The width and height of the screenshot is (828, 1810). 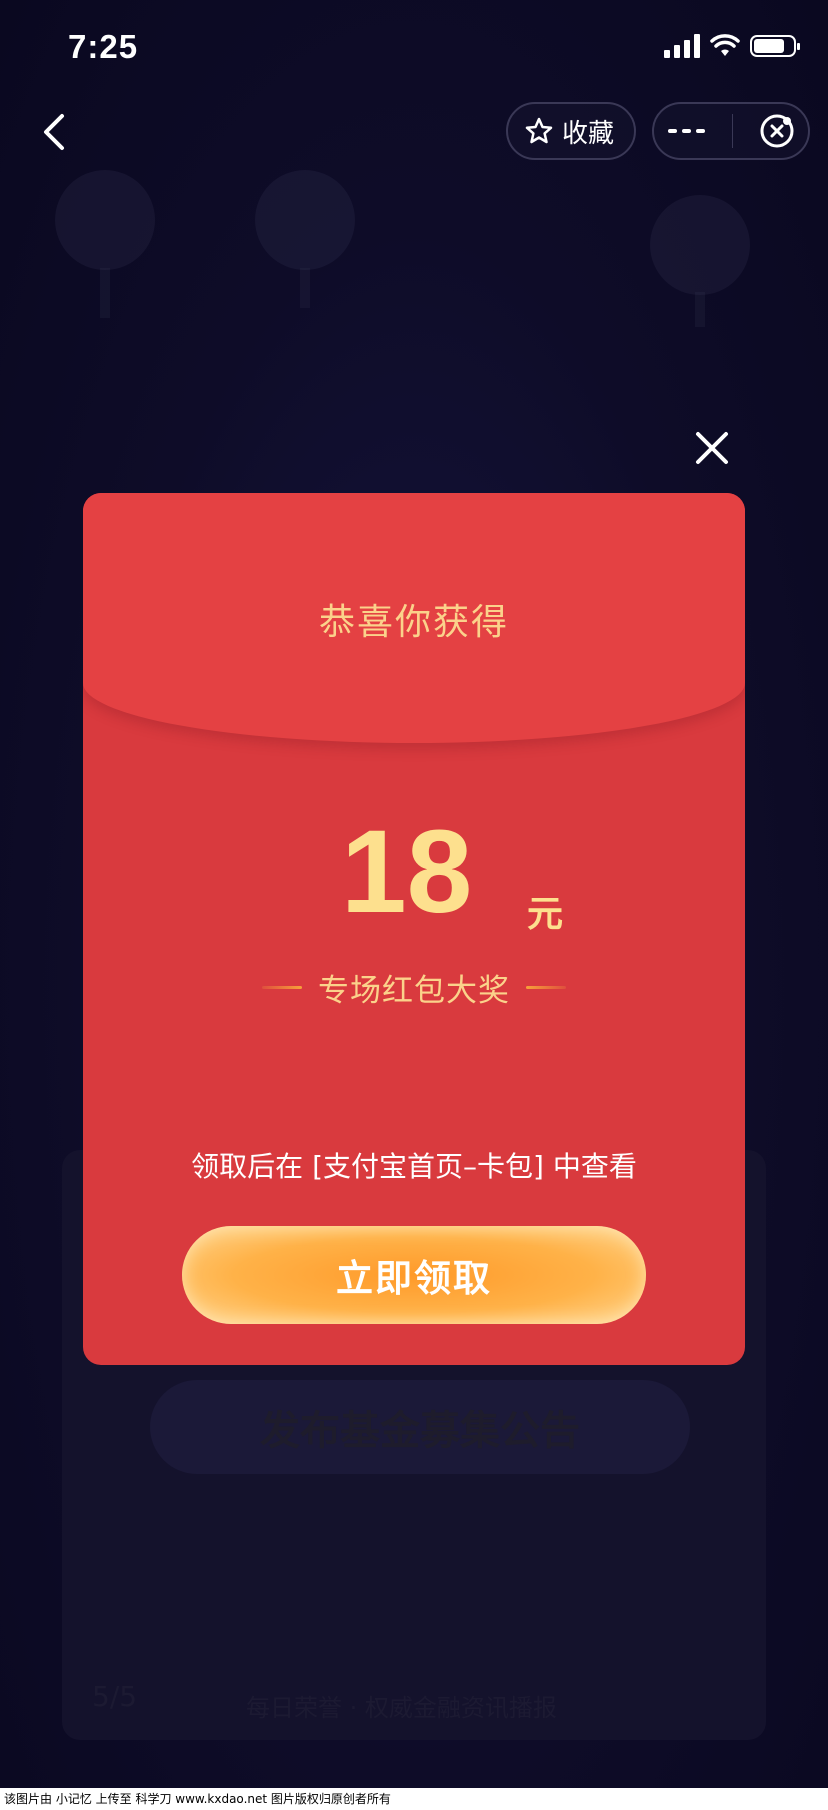 I want to click on close-icon, so click(x=712, y=448).